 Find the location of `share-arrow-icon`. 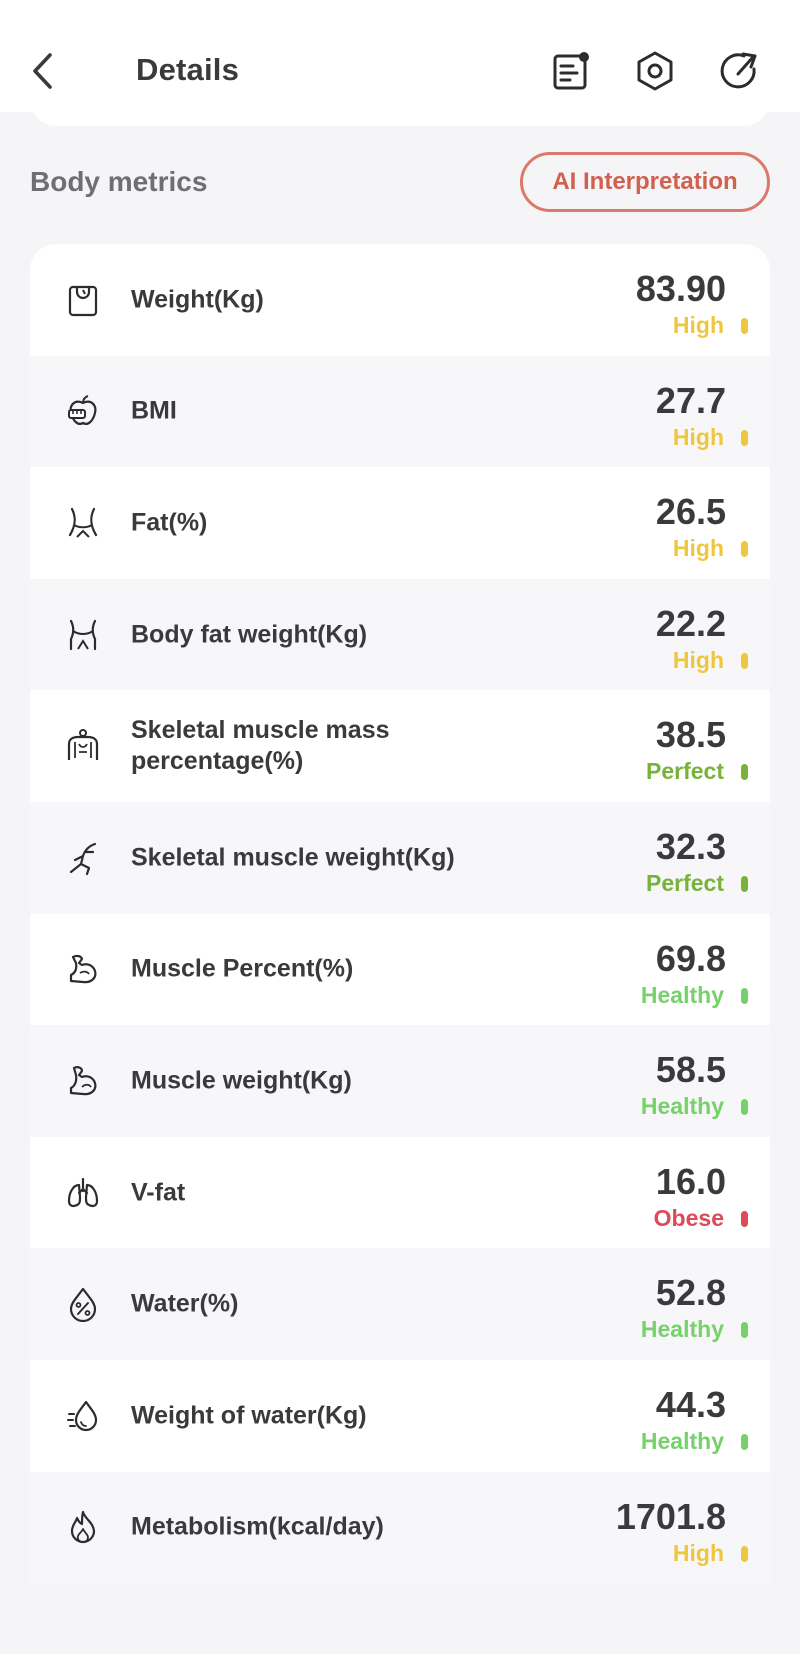

share-arrow-icon is located at coordinates (739, 71).